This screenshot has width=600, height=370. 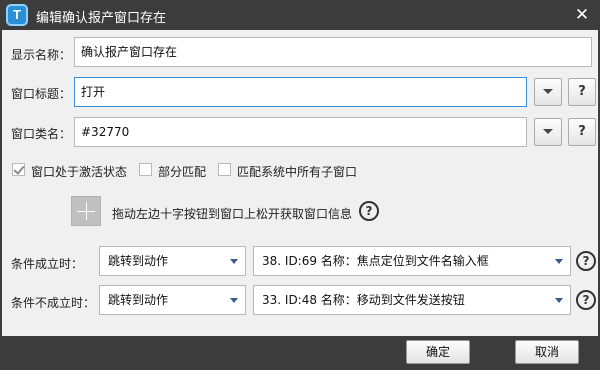 I want to click on condition-false-target-select: 33. ID:48 名称：移动到文件发送按钮, so click(x=412, y=300).